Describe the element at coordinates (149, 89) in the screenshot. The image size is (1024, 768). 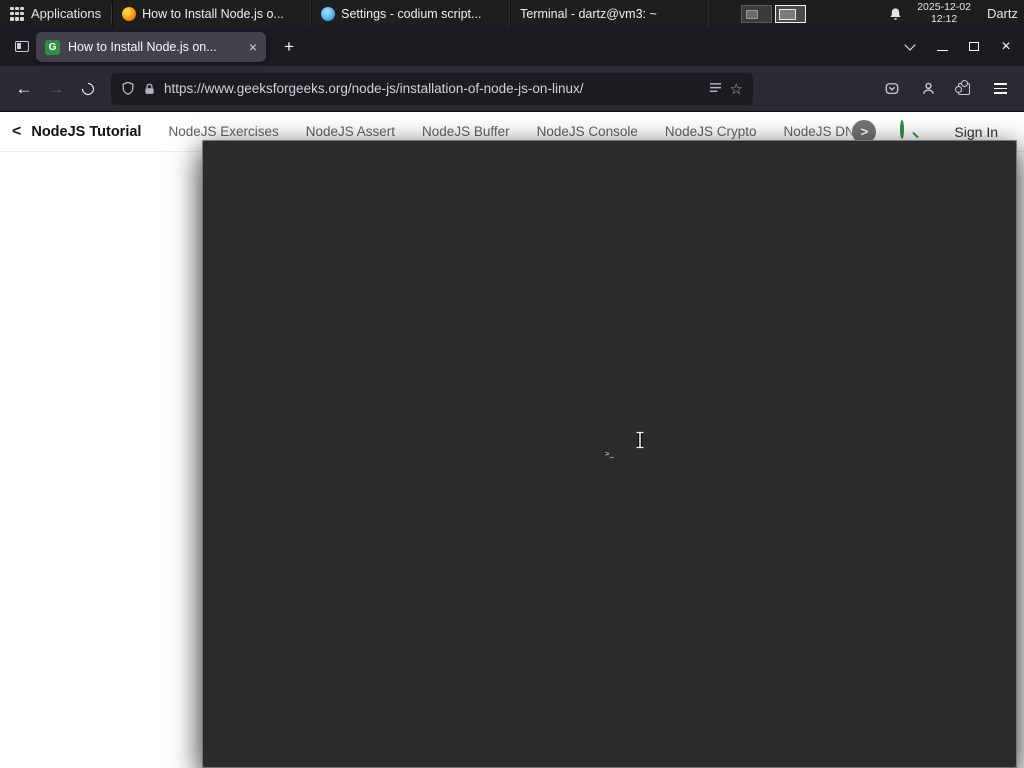
I see `lock-icon` at that location.